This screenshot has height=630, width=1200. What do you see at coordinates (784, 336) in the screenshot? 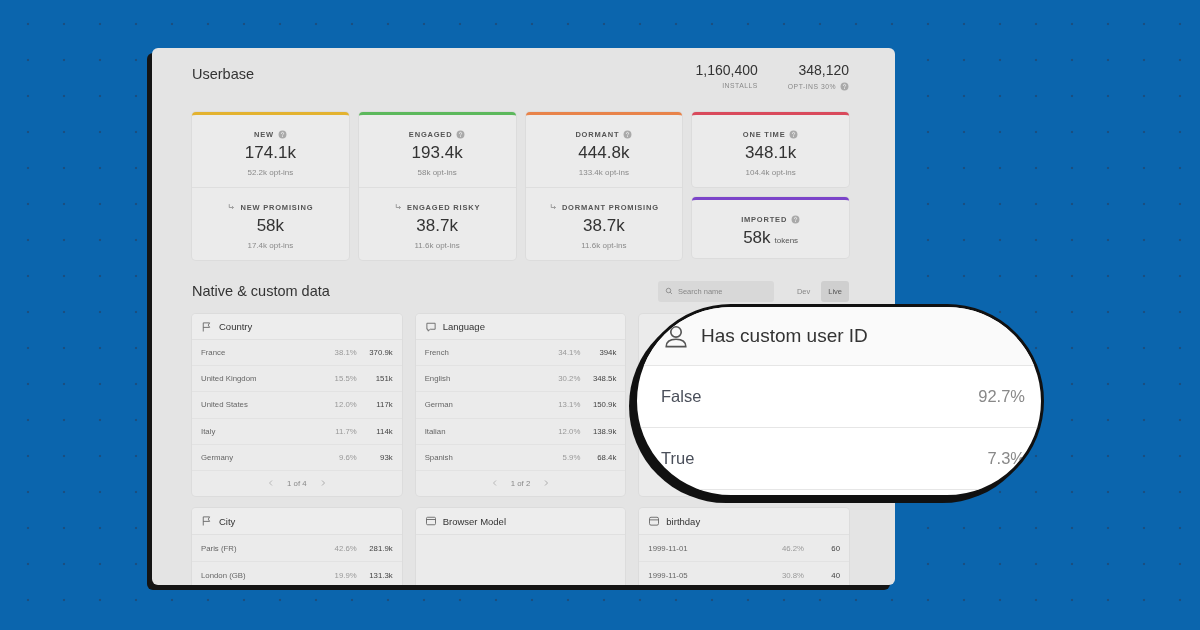
I see `card-title: Has custom user ID` at bounding box center [784, 336].